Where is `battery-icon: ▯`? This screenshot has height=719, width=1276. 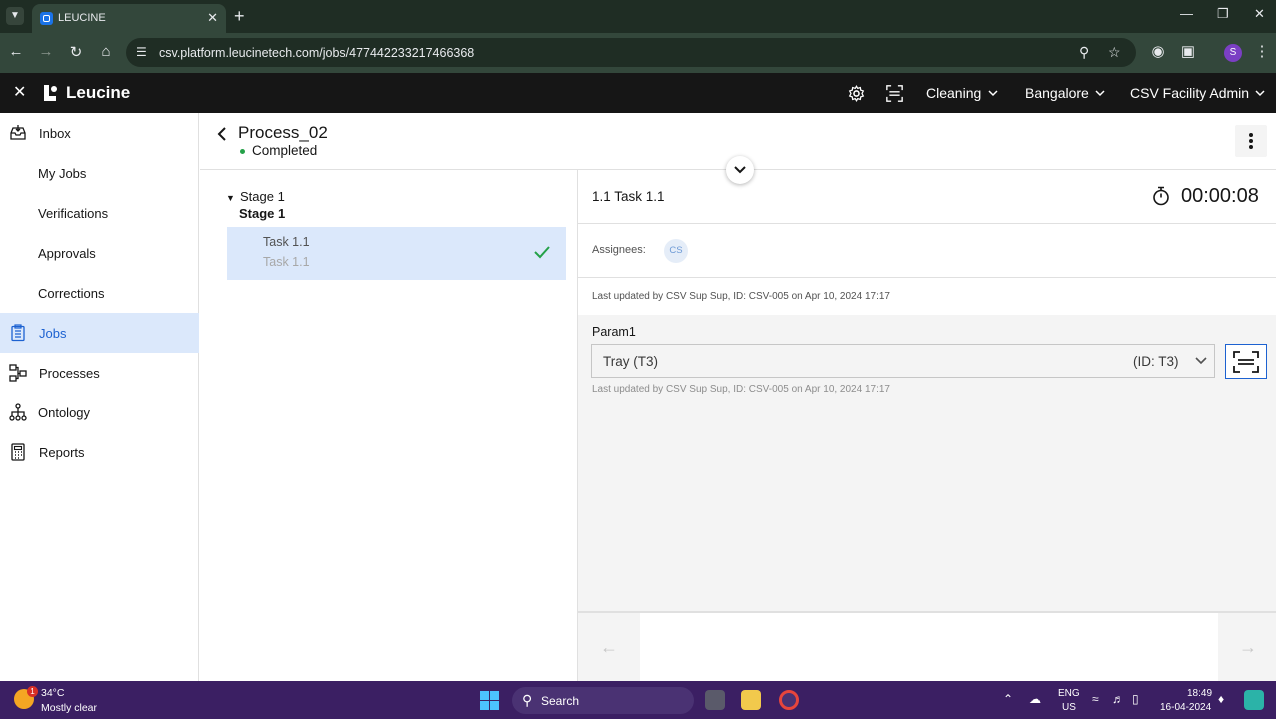 battery-icon: ▯ is located at coordinates (1135, 699).